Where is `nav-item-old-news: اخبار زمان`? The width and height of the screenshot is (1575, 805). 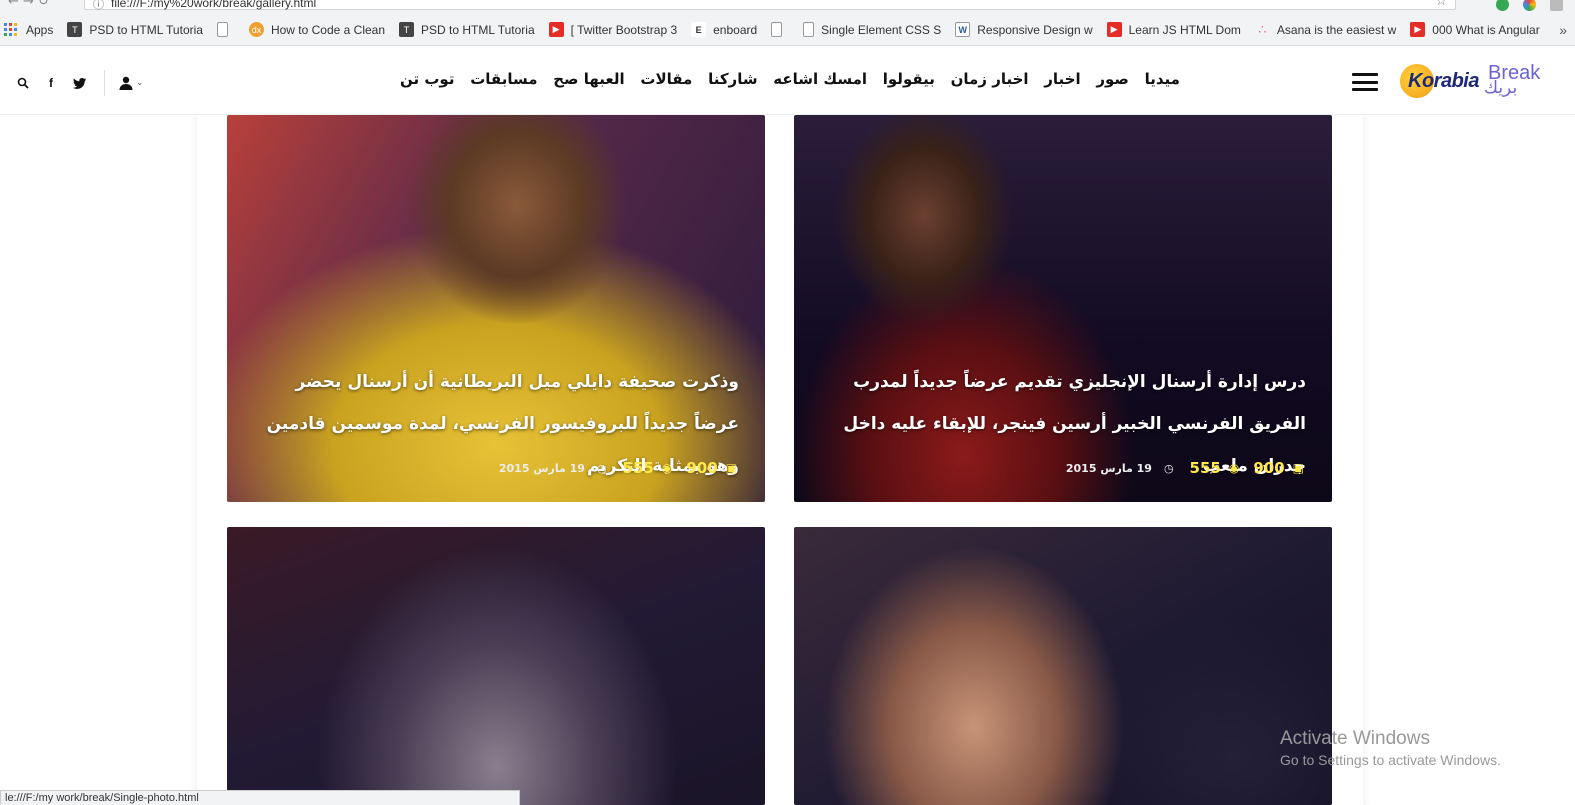
nav-item-old-news: اخبار زمان is located at coordinates (990, 79).